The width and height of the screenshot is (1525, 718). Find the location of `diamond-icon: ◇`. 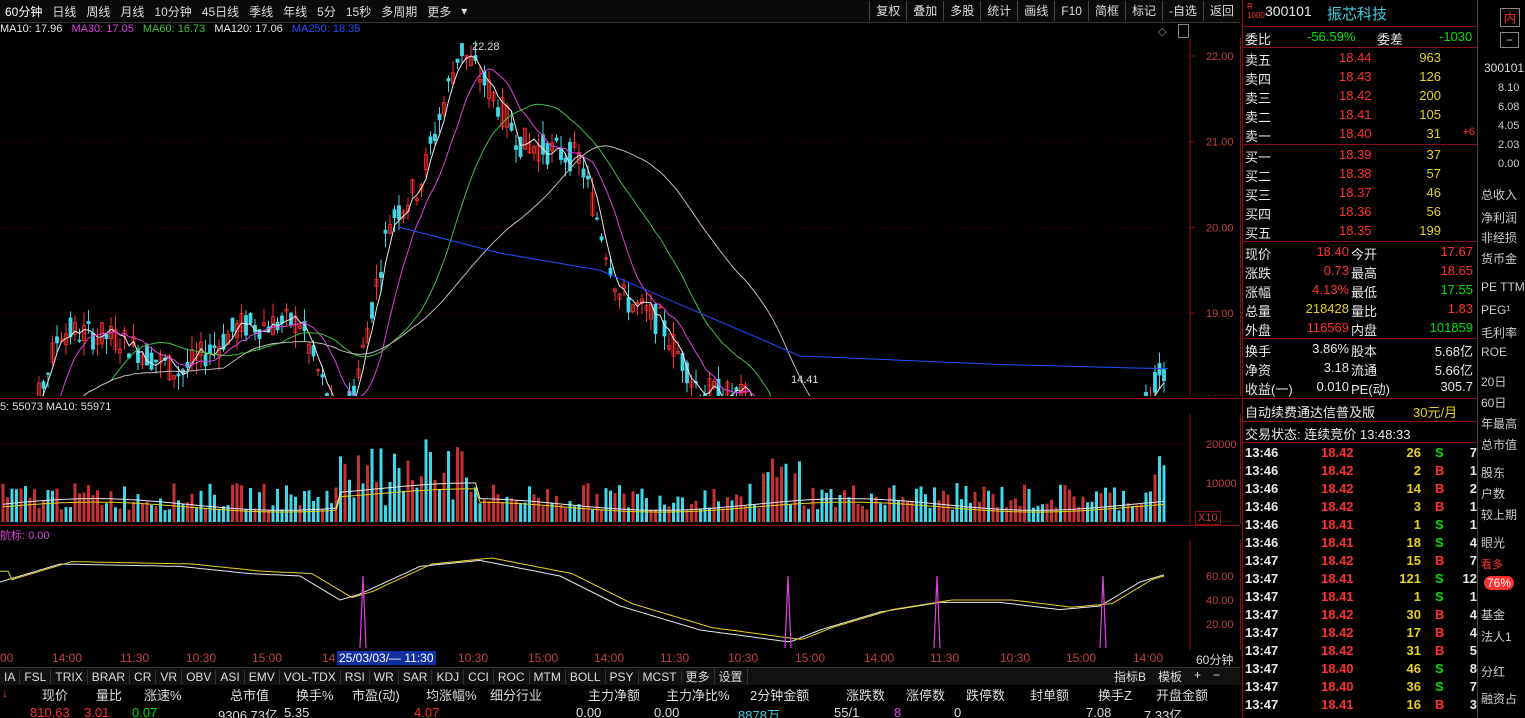

diamond-icon: ◇ is located at coordinates (1162, 31).